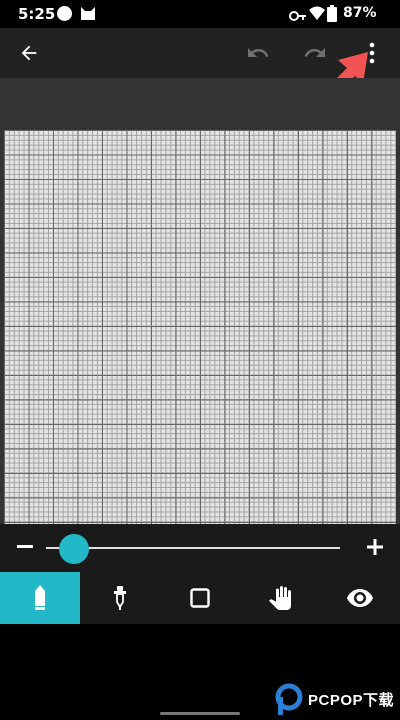 The height and width of the screenshot is (720, 400). I want to click on key-icon, so click(298, 16).